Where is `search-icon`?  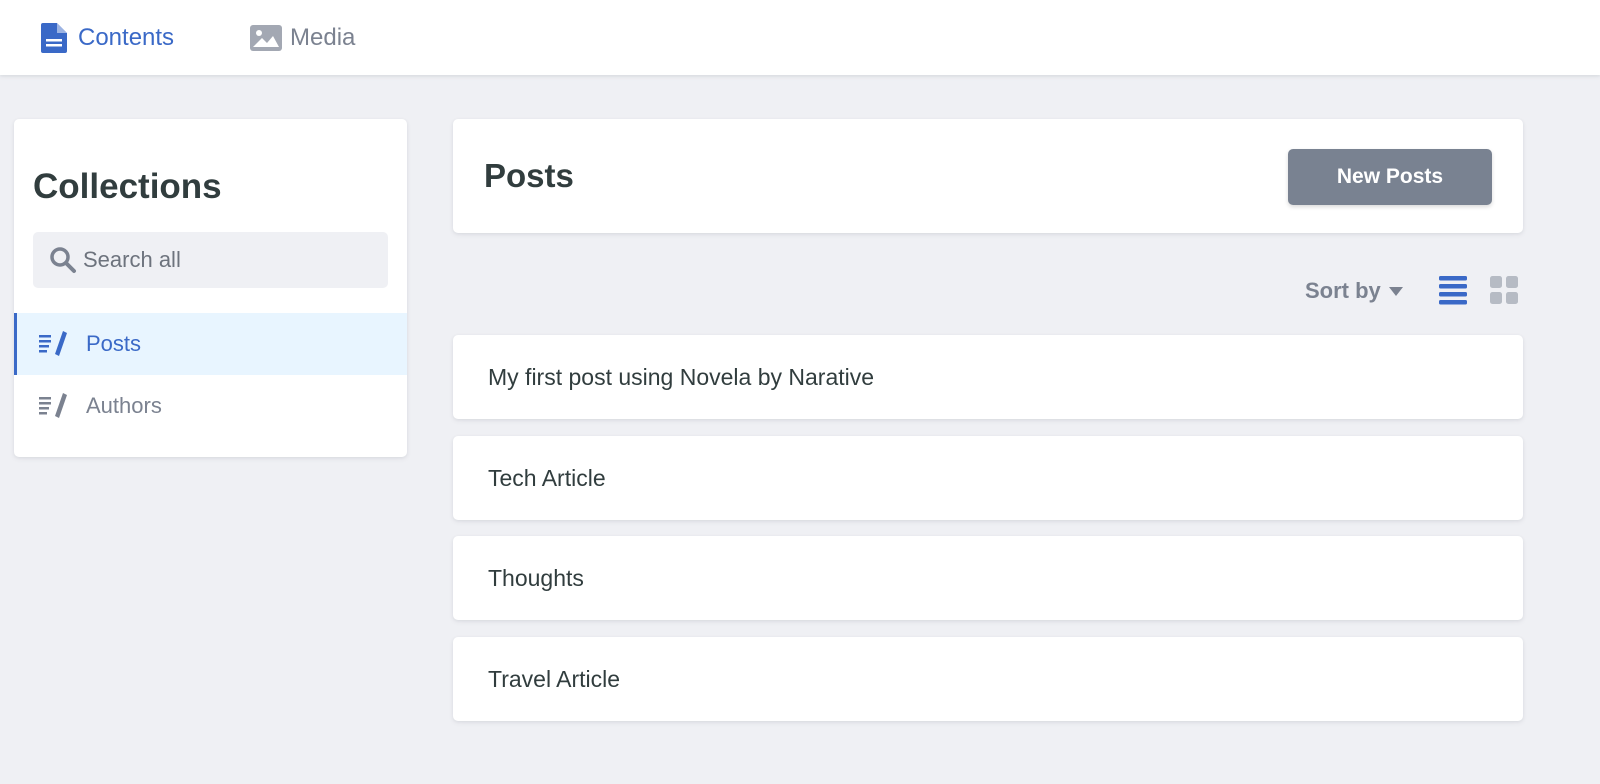
search-icon is located at coordinates (63, 260).